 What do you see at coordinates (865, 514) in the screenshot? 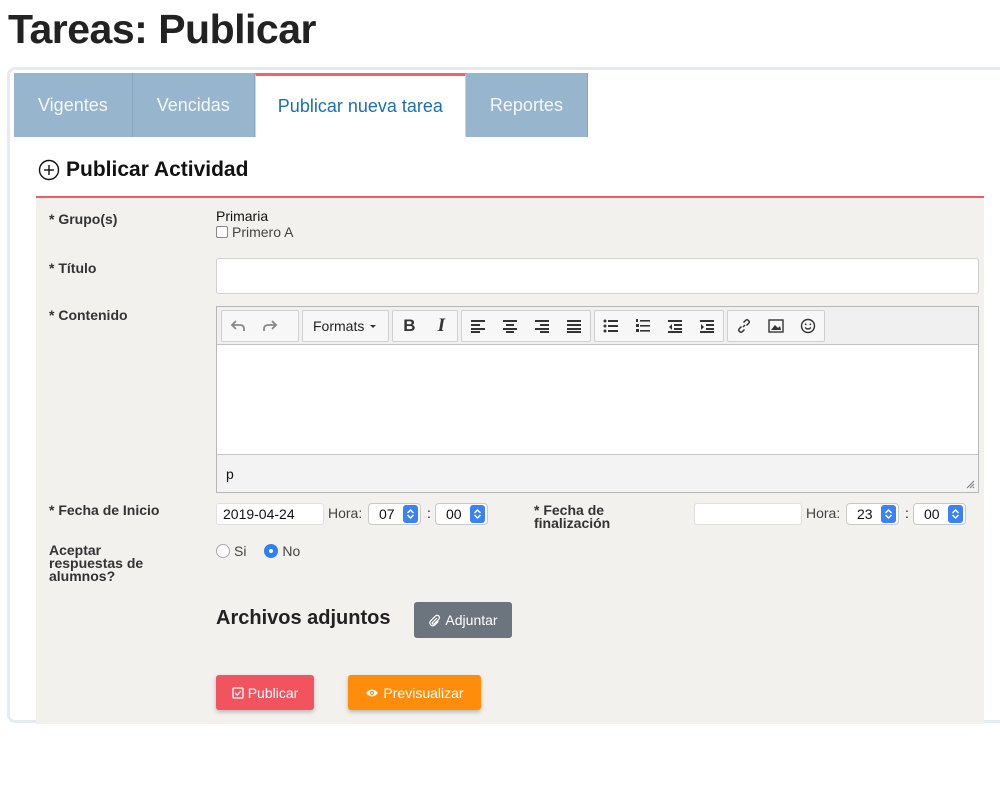
I see `end-hour-value: 23` at bounding box center [865, 514].